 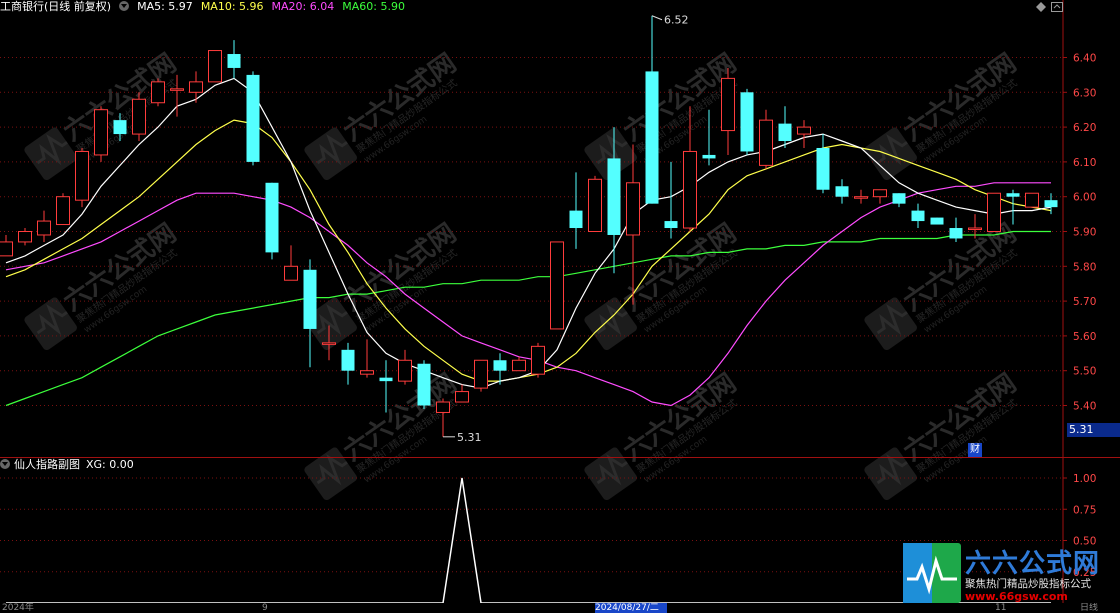 I want to click on finance-event-badge: 财, so click(x=975, y=450).